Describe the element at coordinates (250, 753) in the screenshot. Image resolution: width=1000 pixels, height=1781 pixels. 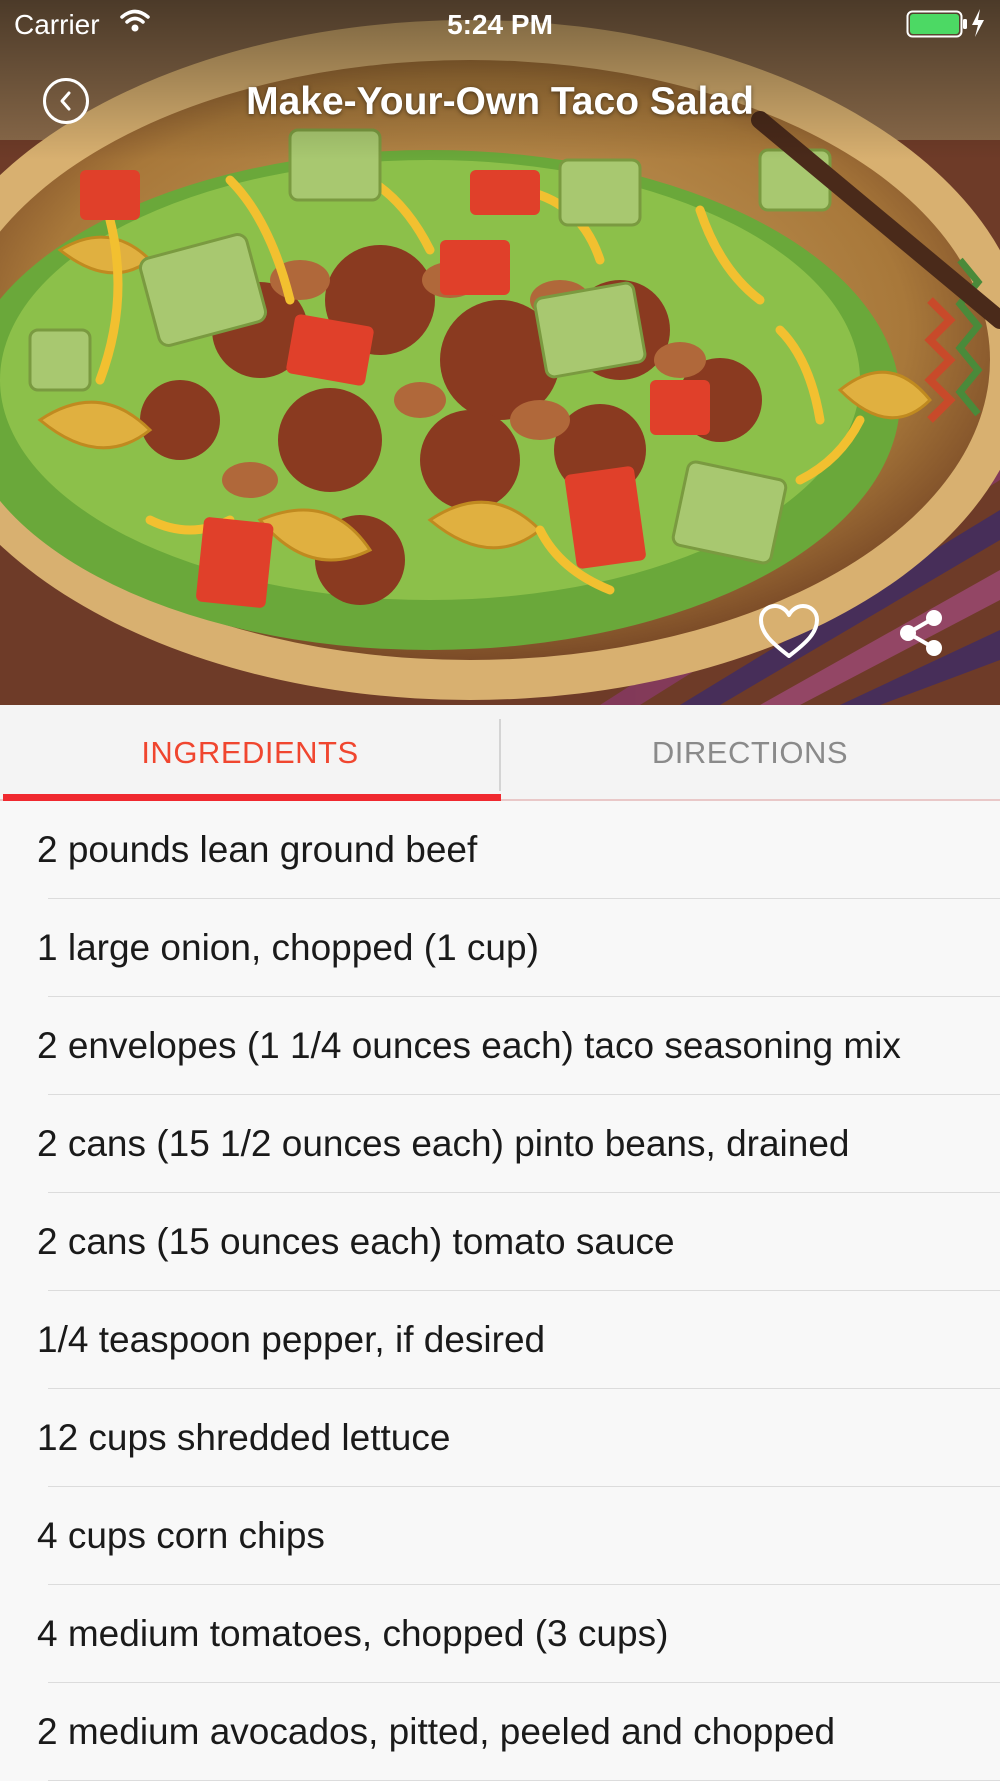
I see `tab-ingredients: INGREDIENTS` at that location.